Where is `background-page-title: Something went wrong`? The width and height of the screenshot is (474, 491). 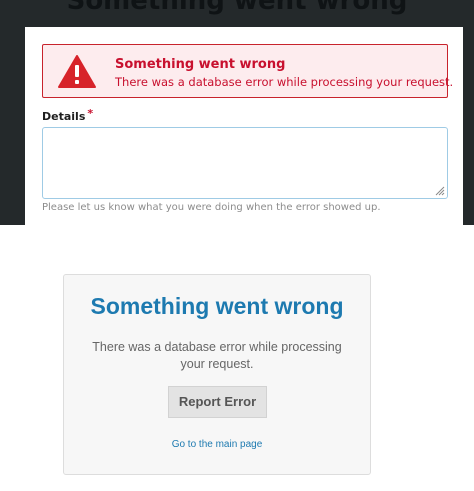
background-page-title: Something went wrong is located at coordinates (237, 8).